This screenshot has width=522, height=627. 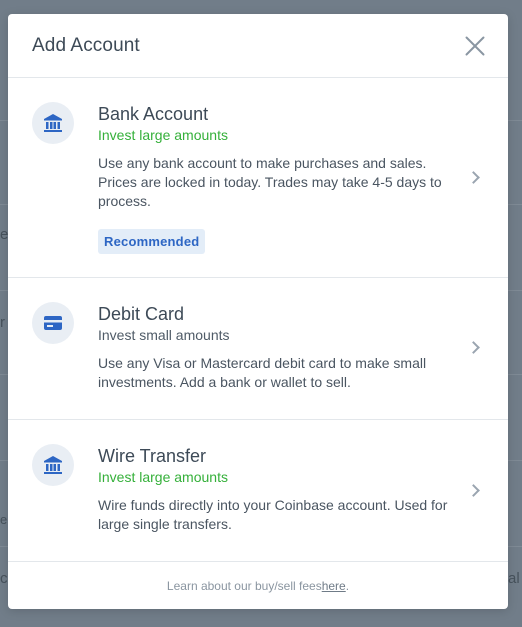 What do you see at coordinates (164, 335) in the screenshot?
I see `option-subtitle: Invest small amounts` at bounding box center [164, 335].